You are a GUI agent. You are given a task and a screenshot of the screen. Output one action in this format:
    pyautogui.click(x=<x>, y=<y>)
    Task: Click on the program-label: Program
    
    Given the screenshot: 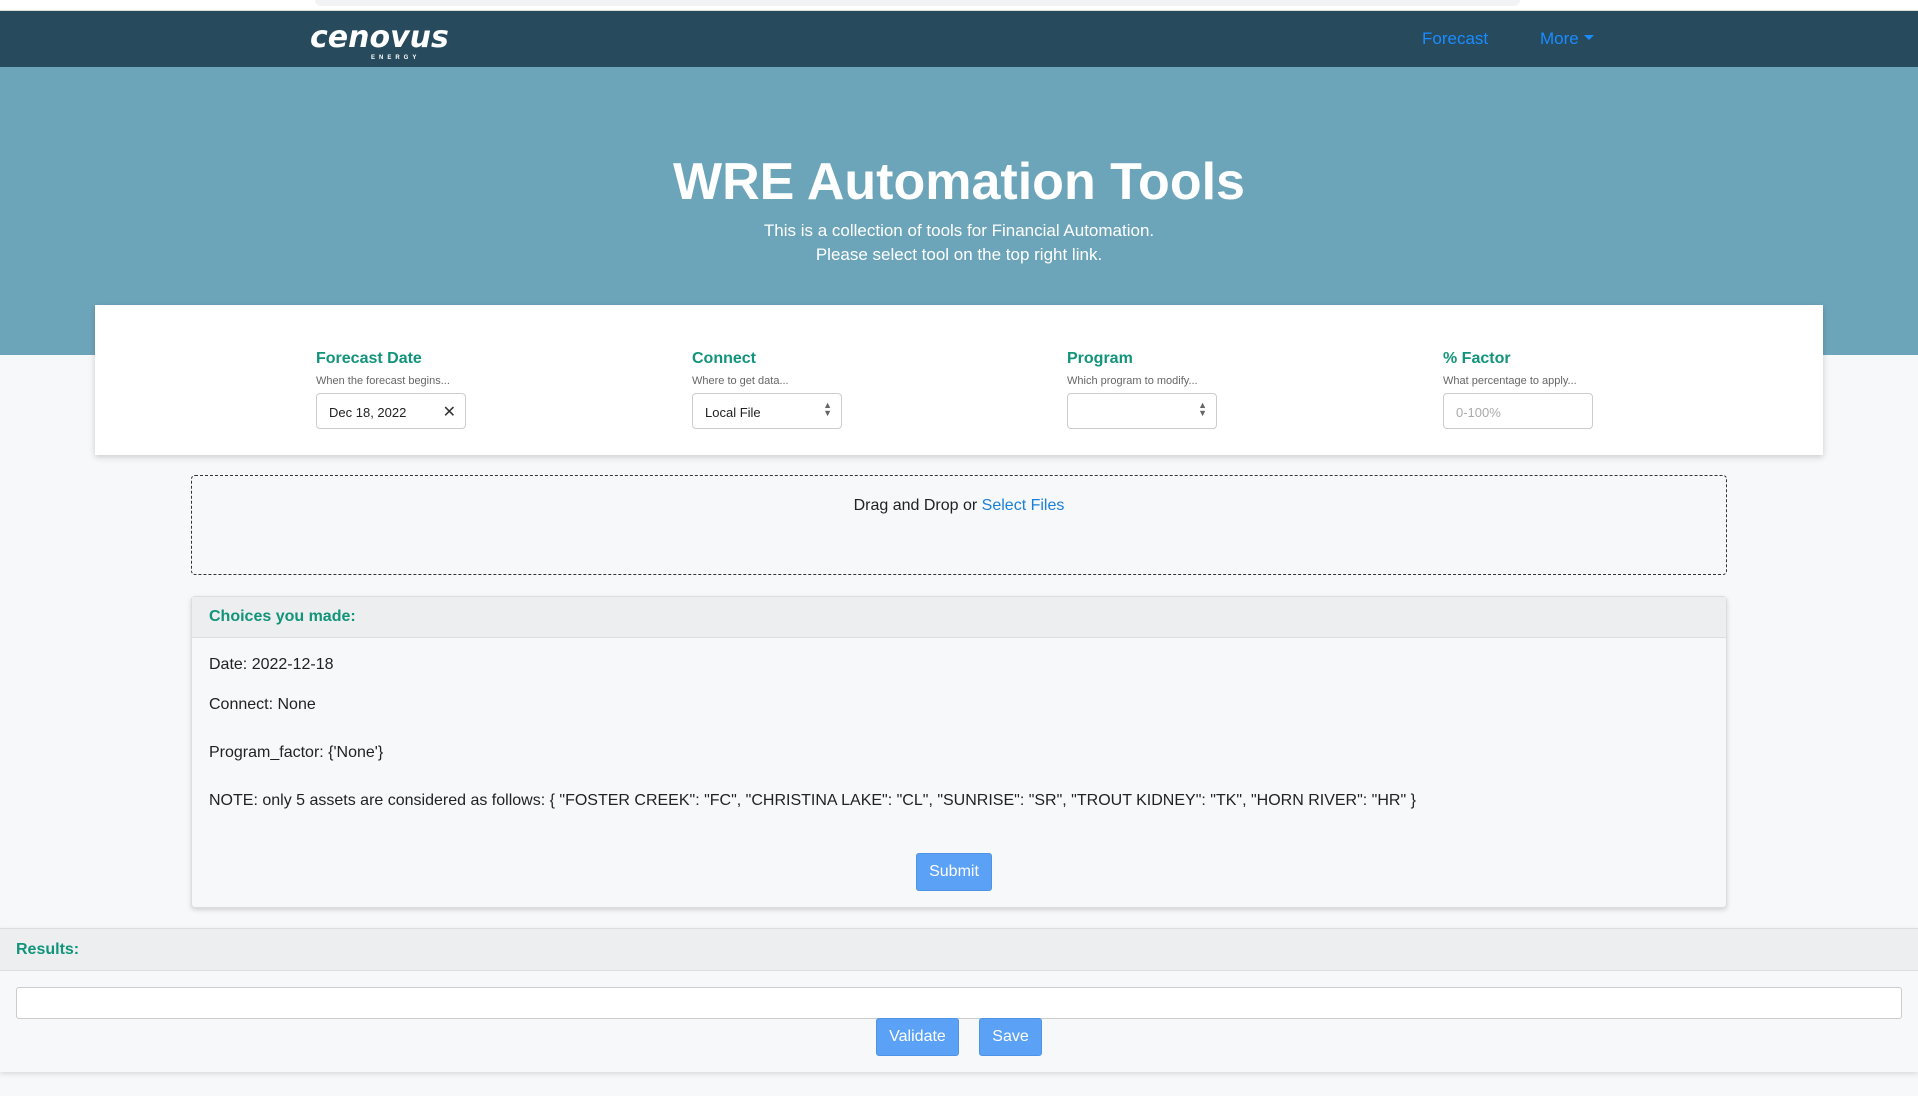 What is the action you would take?
    pyautogui.click(x=1100, y=358)
    